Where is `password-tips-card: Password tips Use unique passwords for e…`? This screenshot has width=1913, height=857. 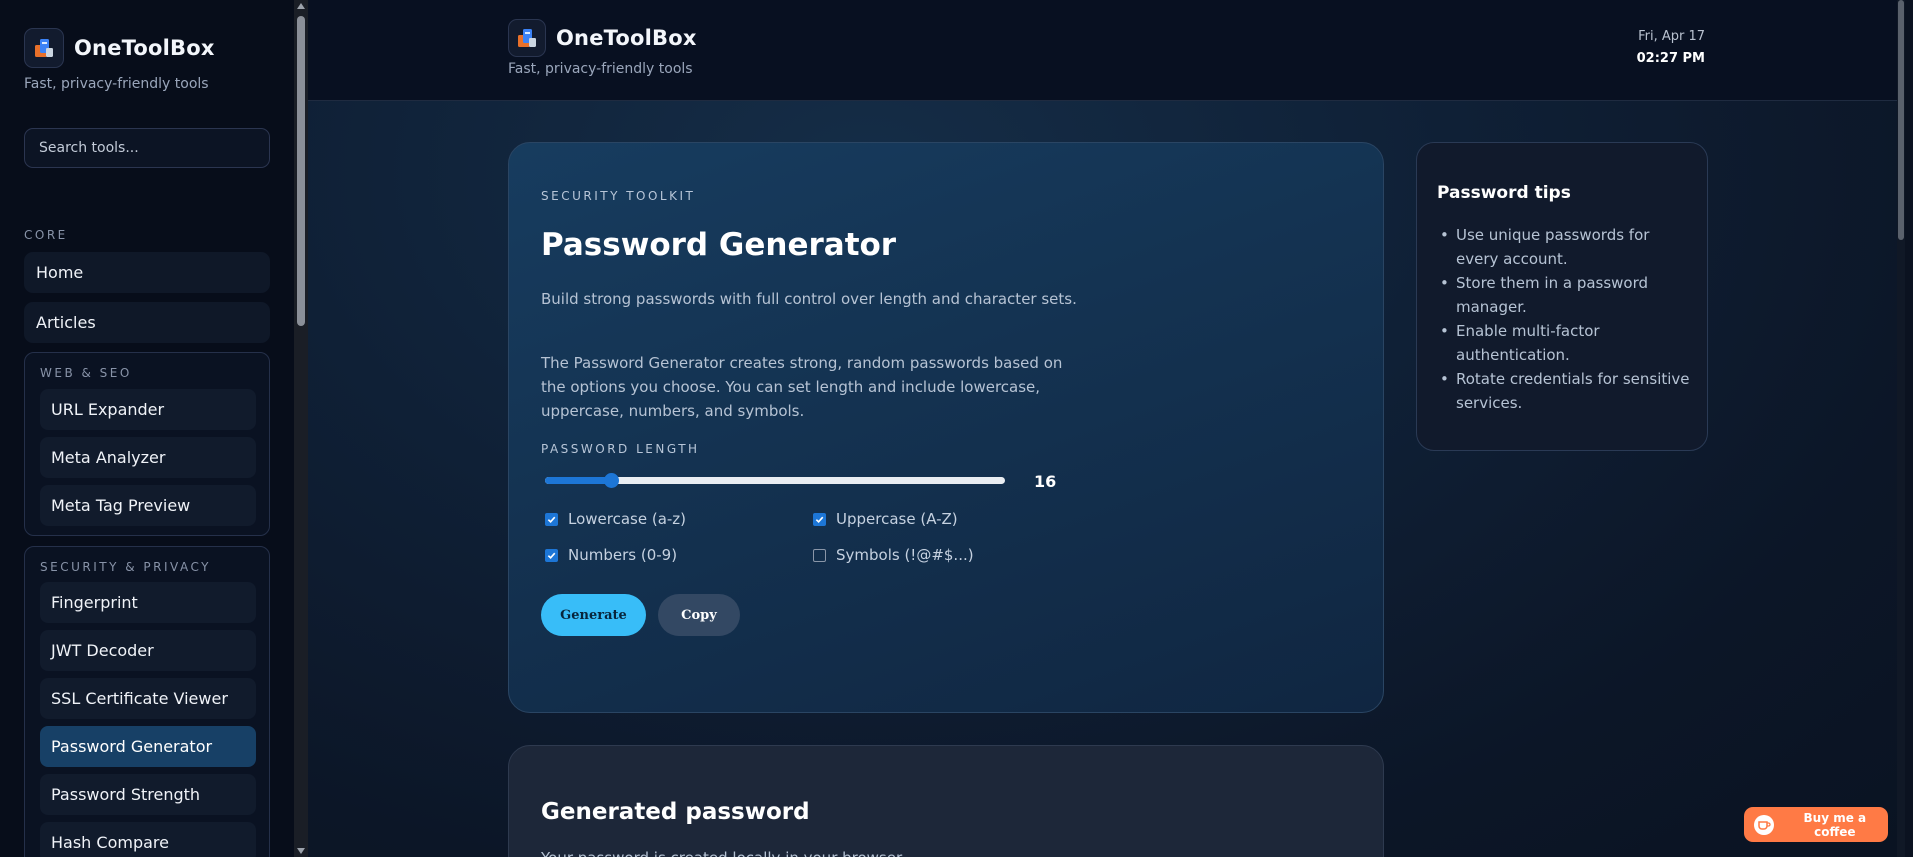
password-tips-card: Password tips Use unique passwords for e… is located at coordinates (1562, 296).